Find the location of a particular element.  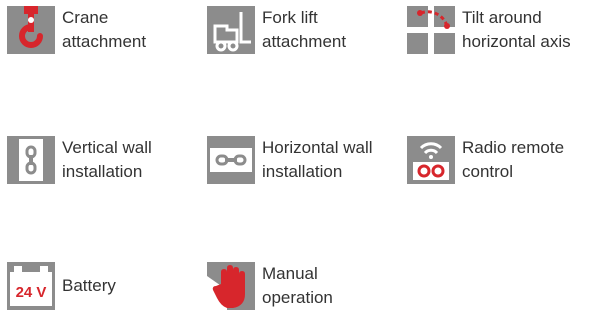

feature-label-line1: Manual is located at coordinates (290, 273).